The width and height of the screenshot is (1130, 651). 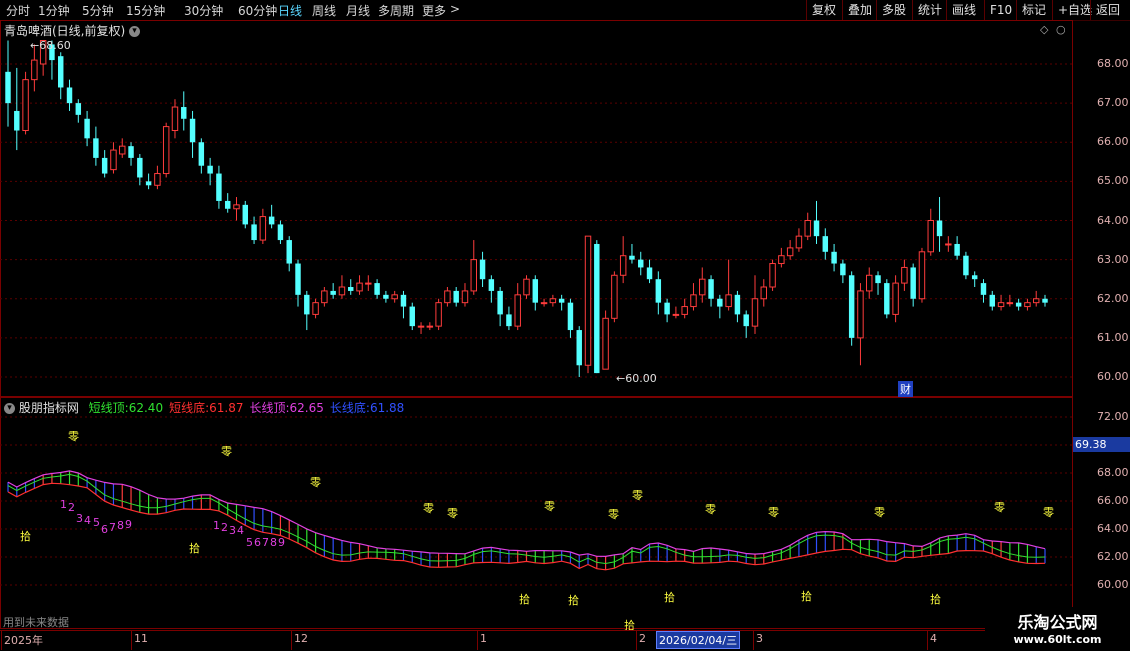 I want to click on time-label: 2025年, so click(x=23, y=640).